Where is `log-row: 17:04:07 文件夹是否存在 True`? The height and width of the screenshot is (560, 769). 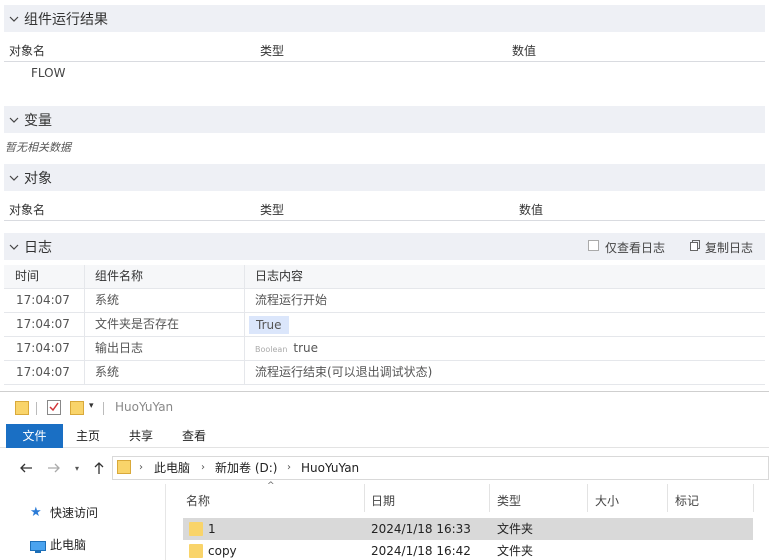 log-row: 17:04:07 文件夹是否存在 True is located at coordinates (384, 325).